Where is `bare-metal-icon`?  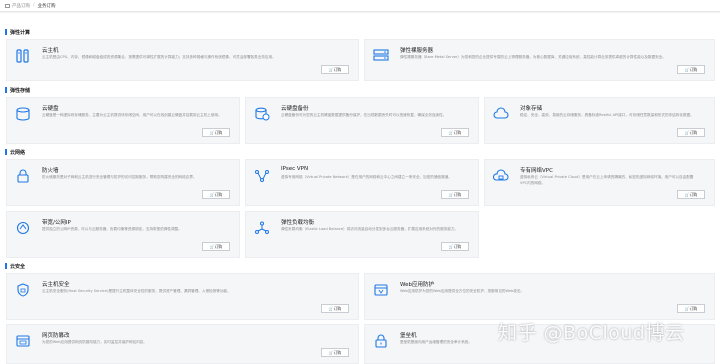 bare-metal-icon is located at coordinates (381, 55).